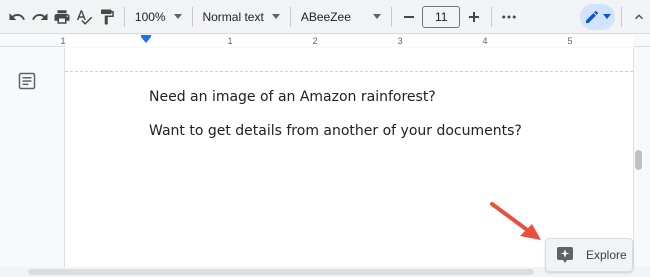  What do you see at coordinates (292, 97) in the screenshot?
I see `document-text-line: Need an image of an Amazon rainforest?` at bounding box center [292, 97].